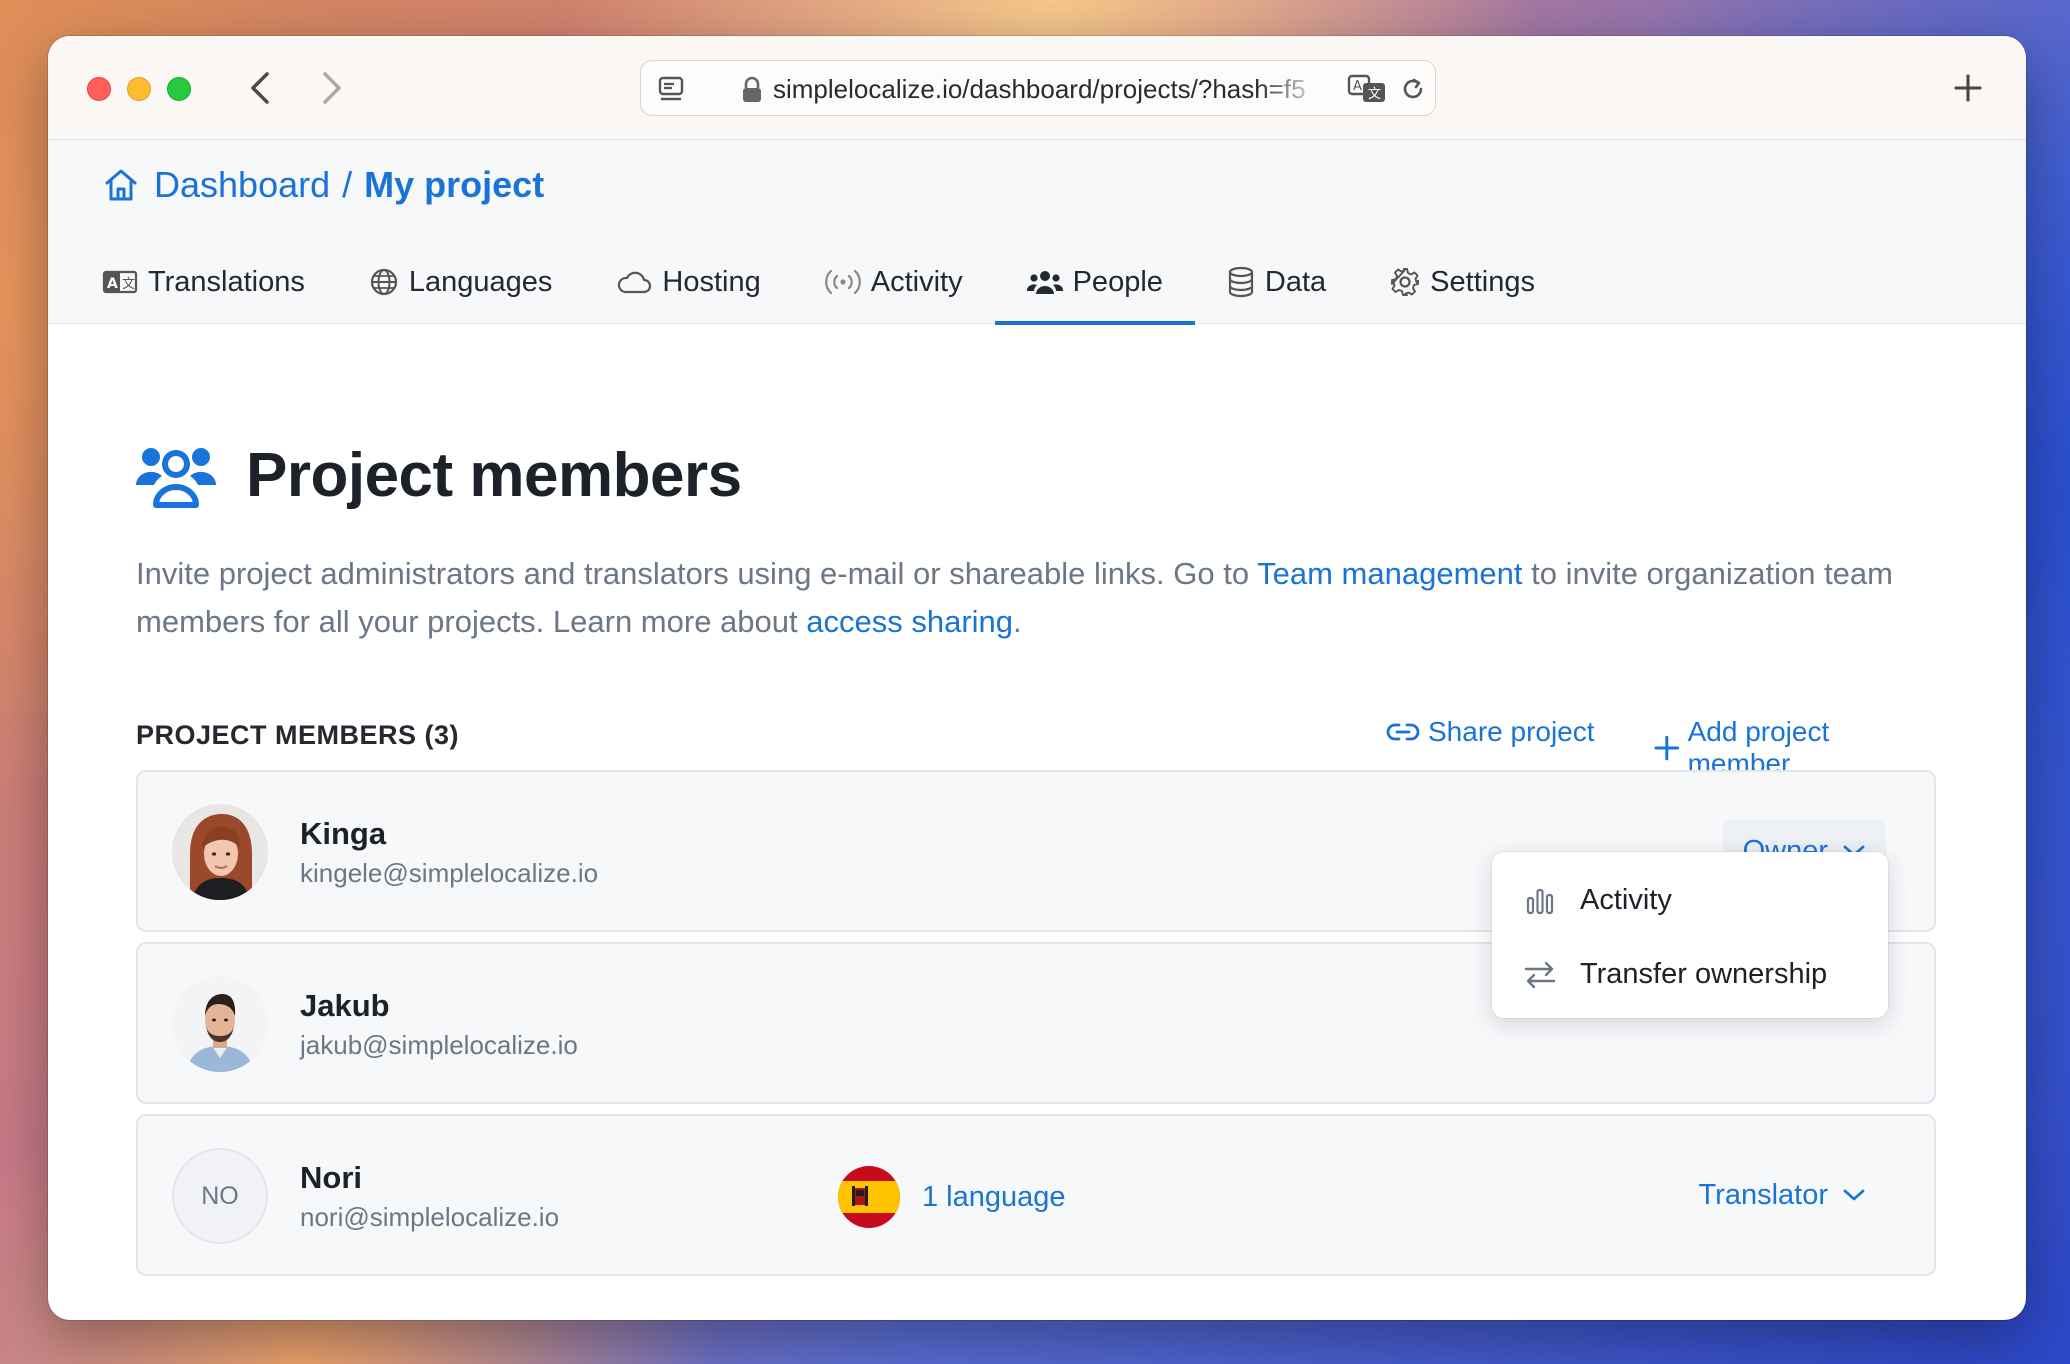 Image resolution: width=2070 pixels, height=1364 pixels. What do you see at coordinates (869, 1197) in the screenshot?
I see `spain-flag-icon` at bounding box center [869, 1197].